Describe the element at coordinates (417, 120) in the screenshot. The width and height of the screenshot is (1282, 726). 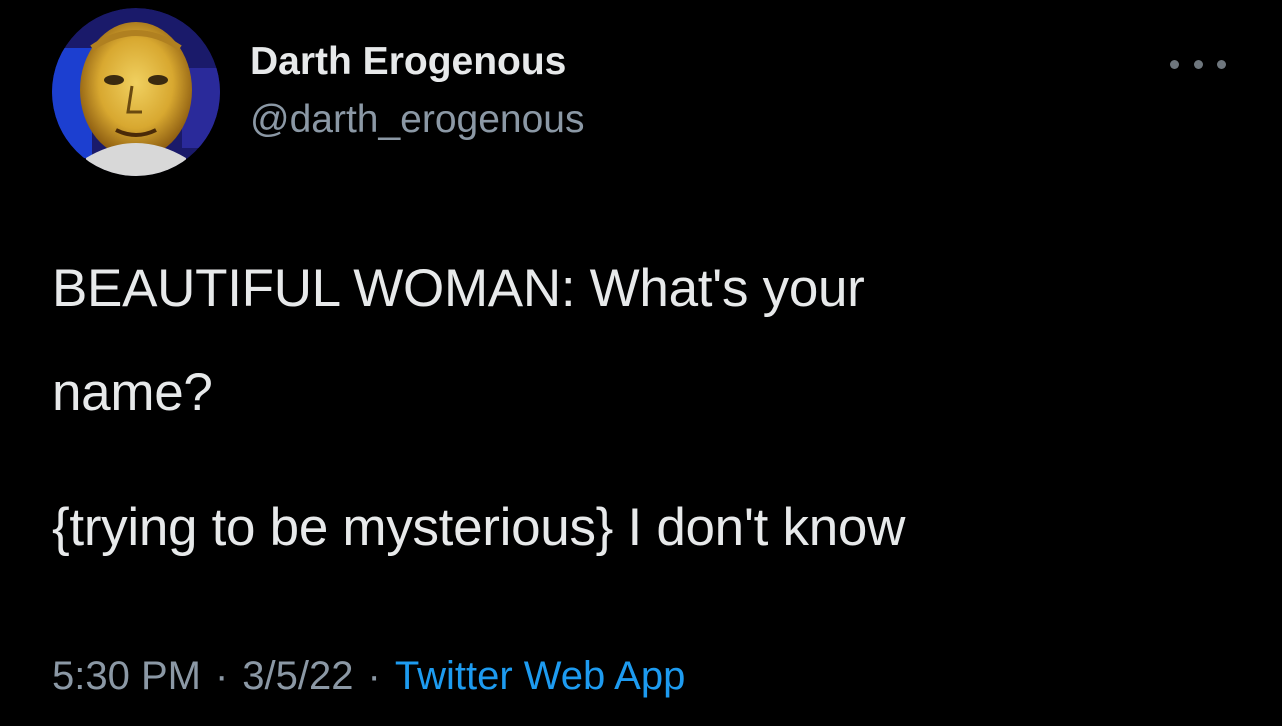
I see `author-handle: @darth_erogenous` at that location.